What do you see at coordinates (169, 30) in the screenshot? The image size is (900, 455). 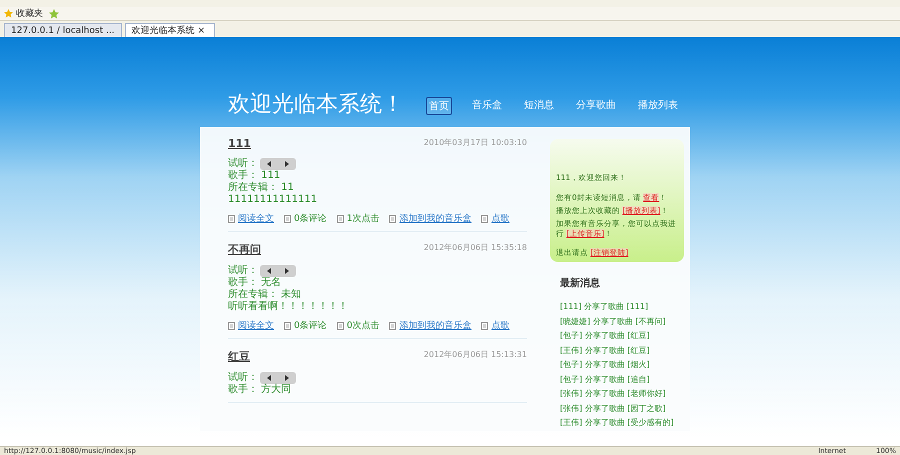 I see `browser-tab: 欢迎光临本系统 ×` at bounding box center [169, 30].